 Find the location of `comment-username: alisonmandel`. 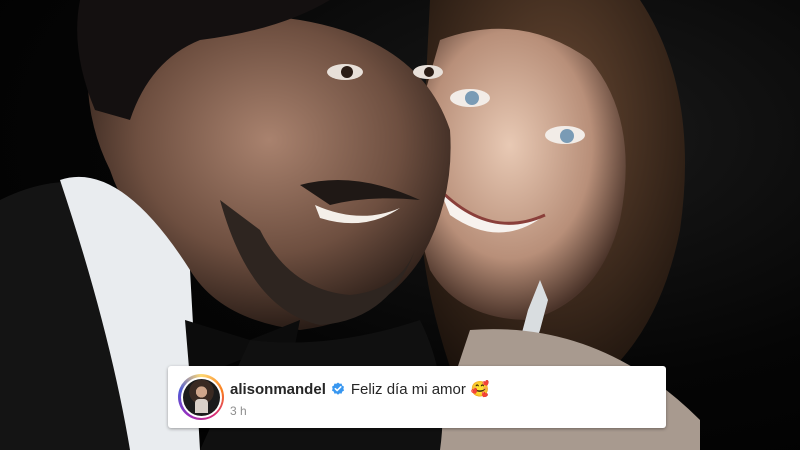

comment-username: alisonmandel is located at coordinates (278, 389).